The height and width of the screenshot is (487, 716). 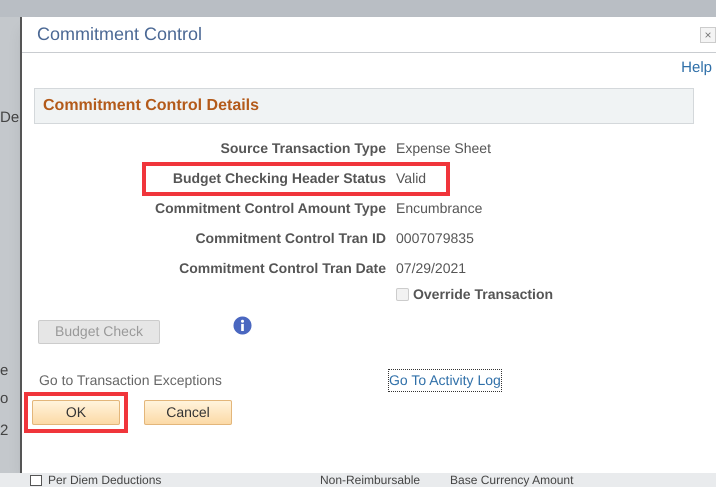 I want to click on background-text: Per Diem Deductions, so click(x=105, y=480).